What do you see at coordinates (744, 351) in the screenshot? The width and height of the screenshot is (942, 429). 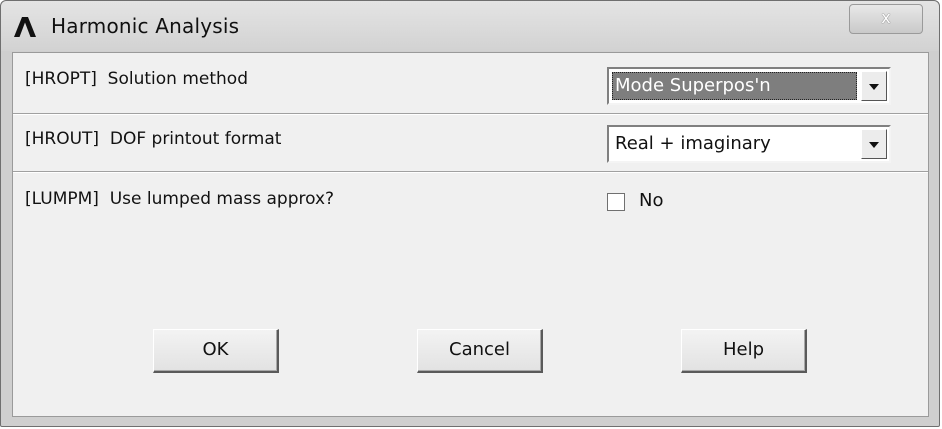 I see `help-button: Help` at bounding box center [744, 351].